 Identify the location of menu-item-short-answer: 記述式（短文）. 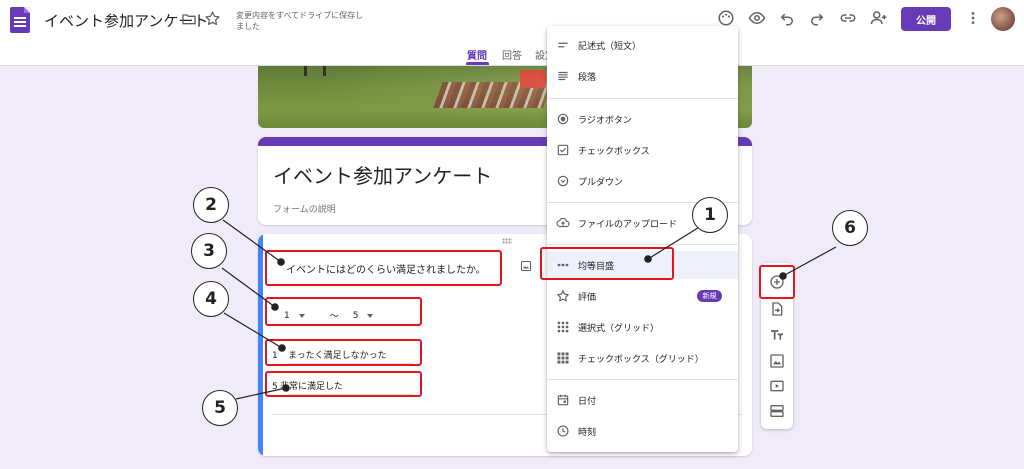
(642, 45).